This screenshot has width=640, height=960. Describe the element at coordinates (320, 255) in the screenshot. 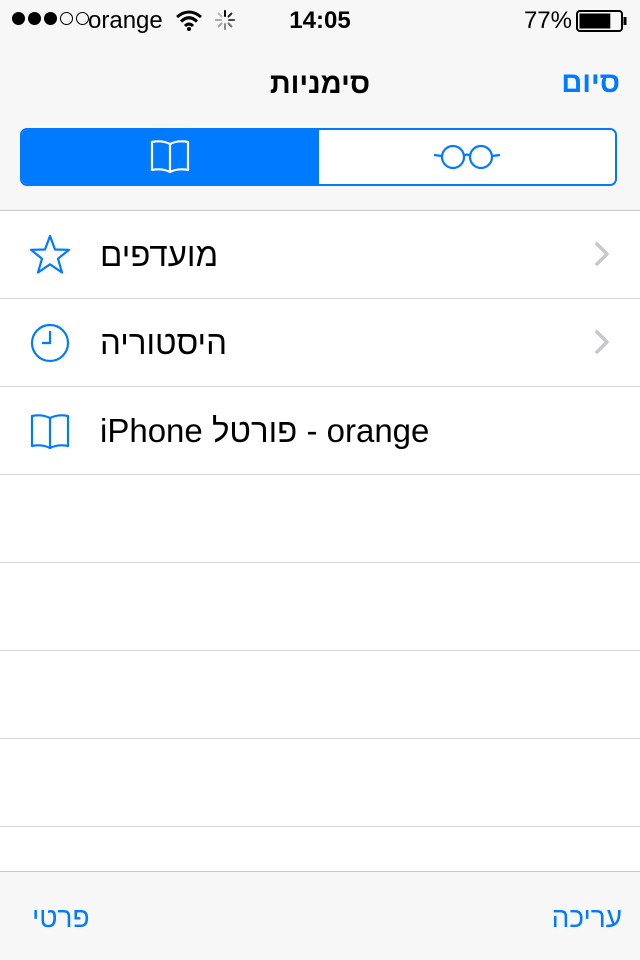

I see `list-item-favorites: מועדפים` at that location.